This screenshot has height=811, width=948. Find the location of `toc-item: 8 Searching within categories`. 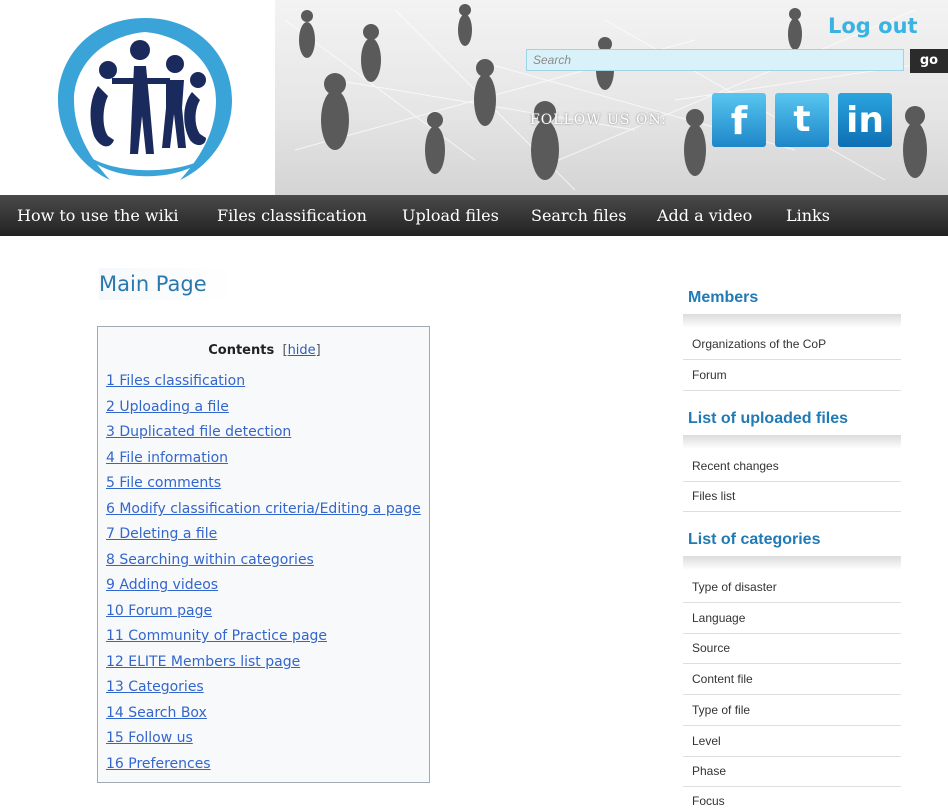

toc-item: 8 Searching within categories is located at coordinates (210, 560).